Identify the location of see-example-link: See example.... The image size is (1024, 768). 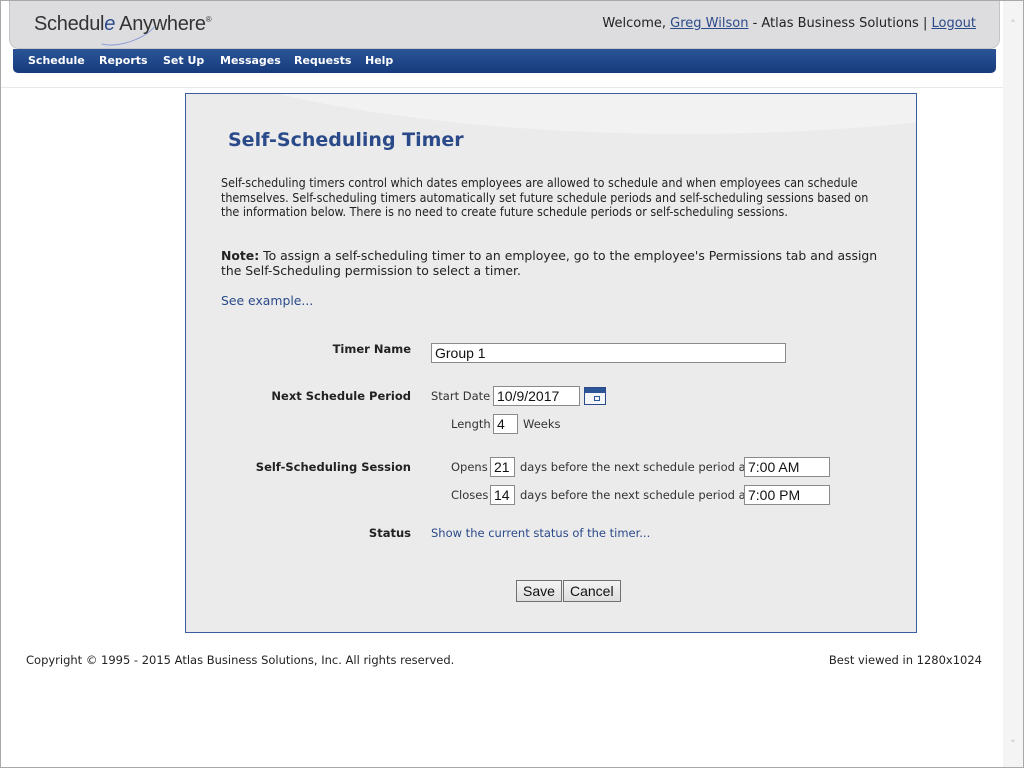
(267, 300).